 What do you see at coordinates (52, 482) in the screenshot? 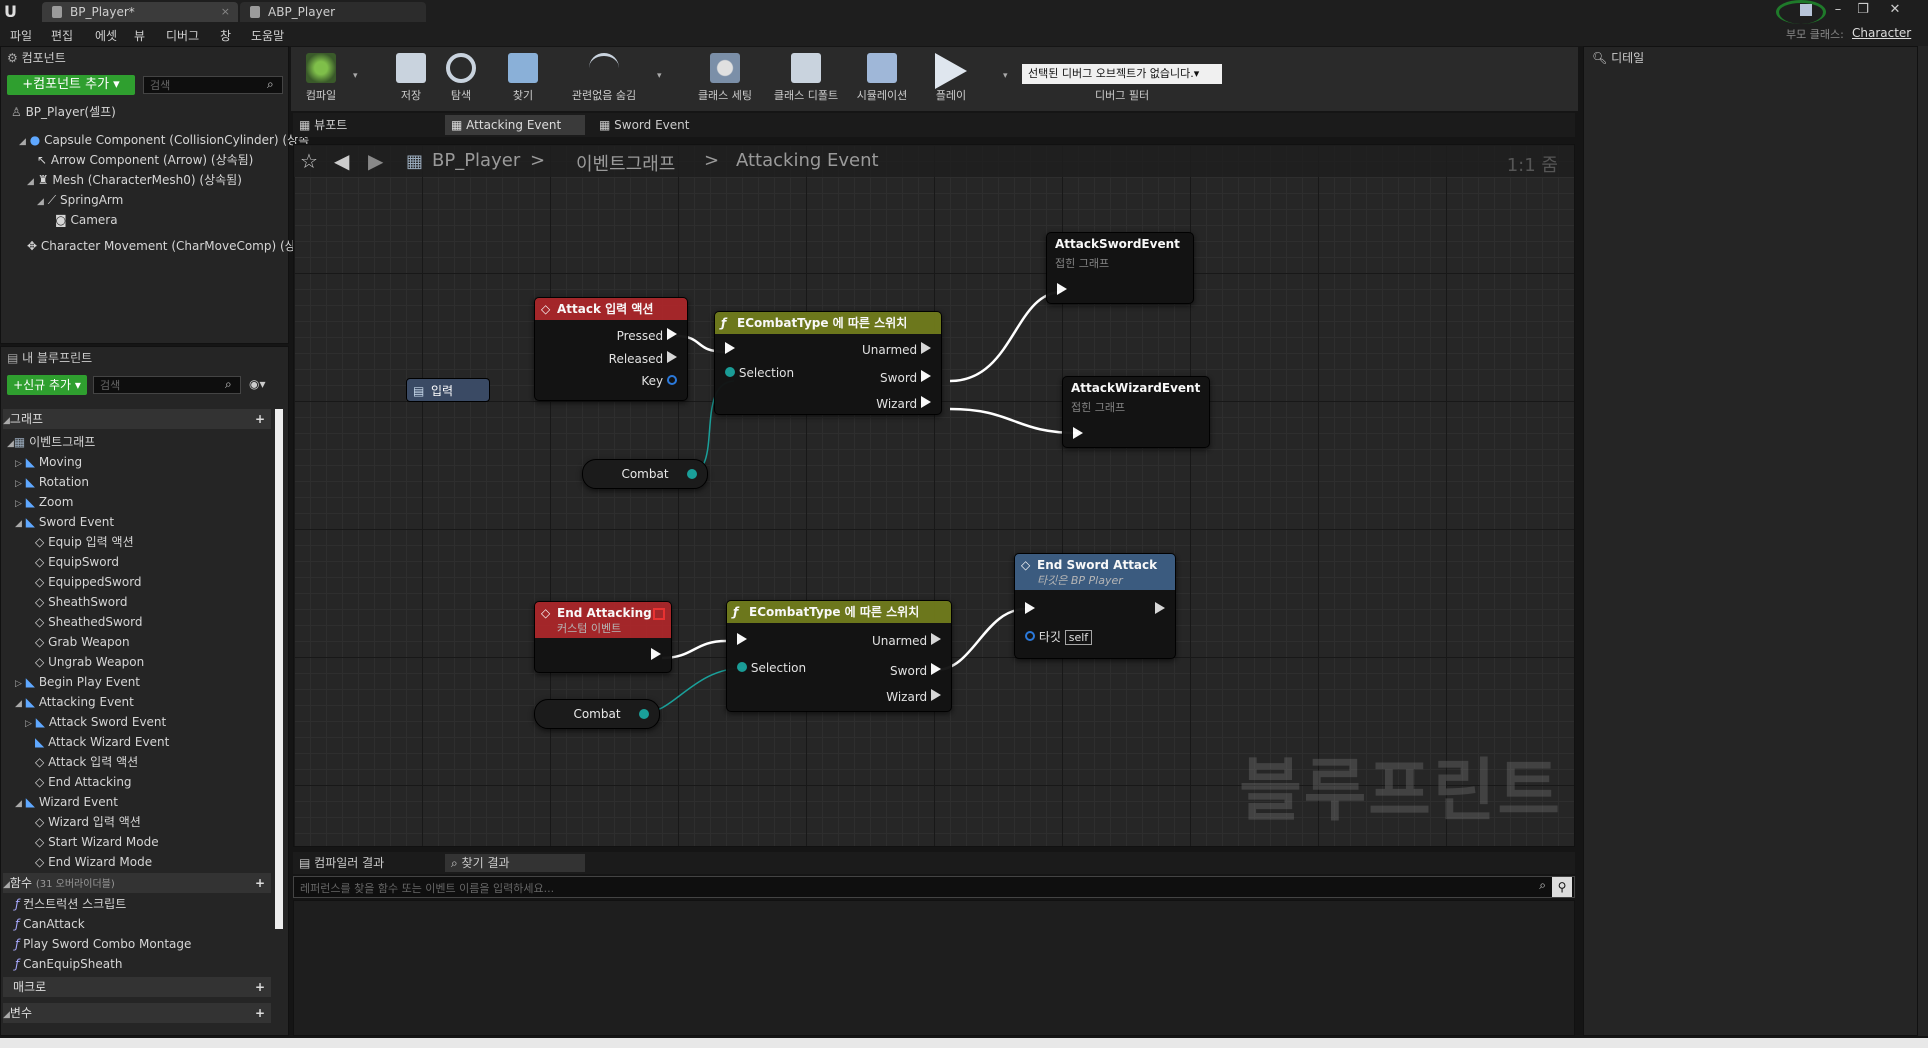
I see `list-item: ▷ ◣ Rotation` at bounding box center [52, 482].